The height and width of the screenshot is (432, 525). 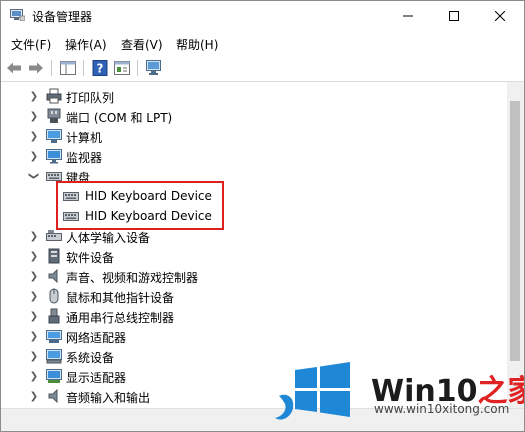 I want to click on close-button, so click(x=500, y=16).